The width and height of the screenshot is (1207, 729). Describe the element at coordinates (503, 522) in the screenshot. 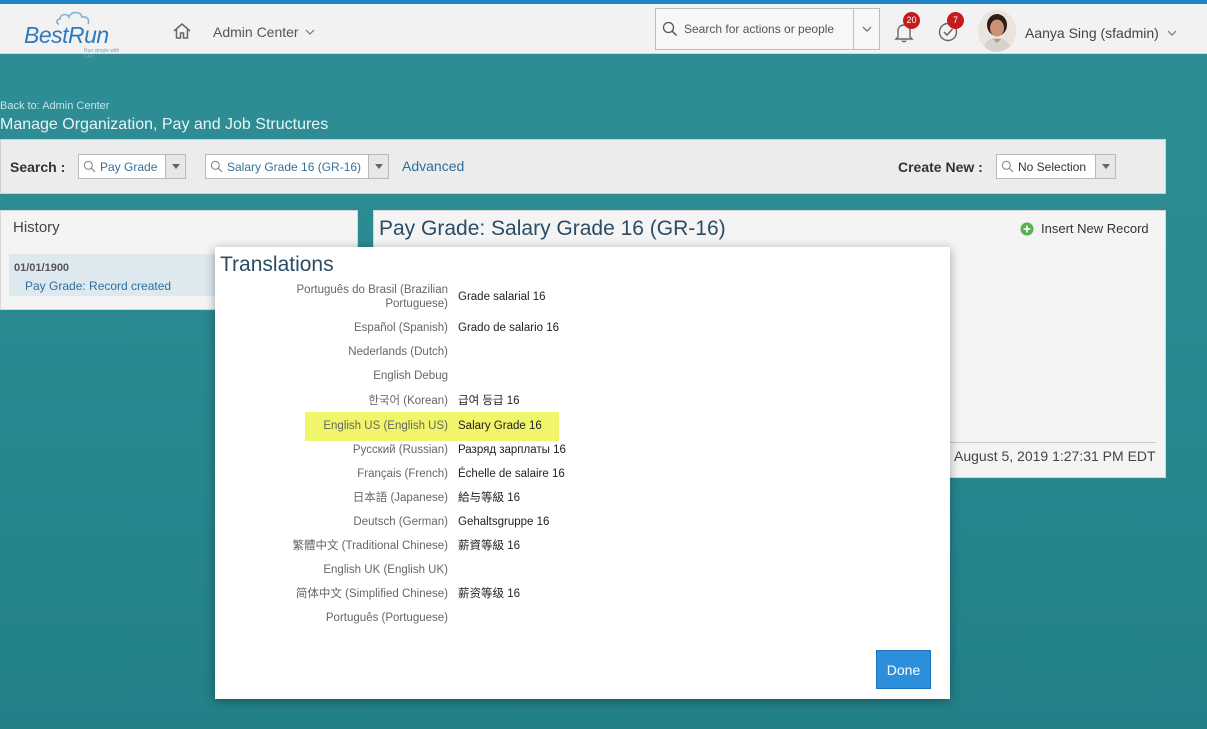

I see `translation-value: Gehaltsgruppe 16` at that location.